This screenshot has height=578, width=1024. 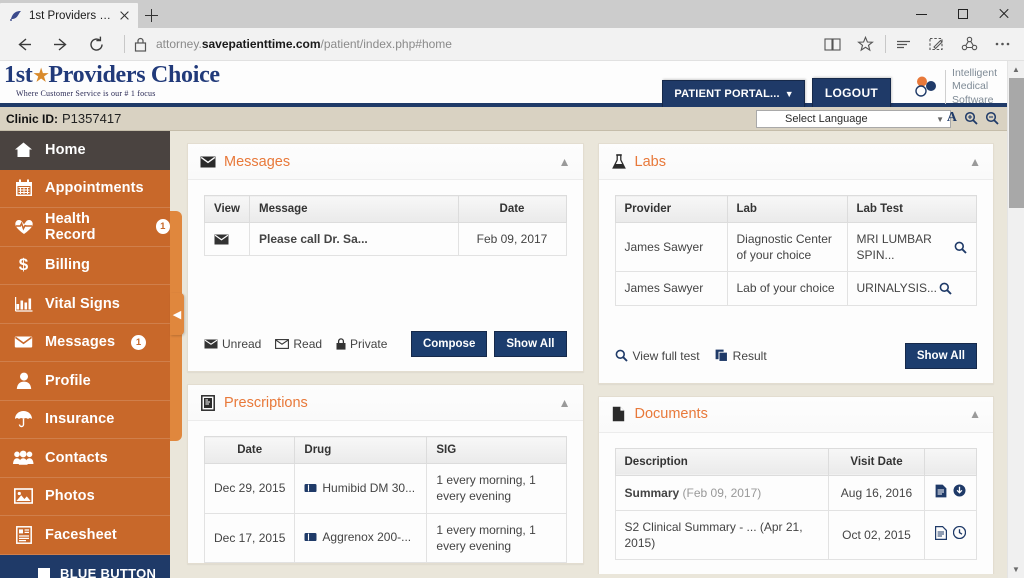 I want to click on hub-button, so click(x=903, y=44).